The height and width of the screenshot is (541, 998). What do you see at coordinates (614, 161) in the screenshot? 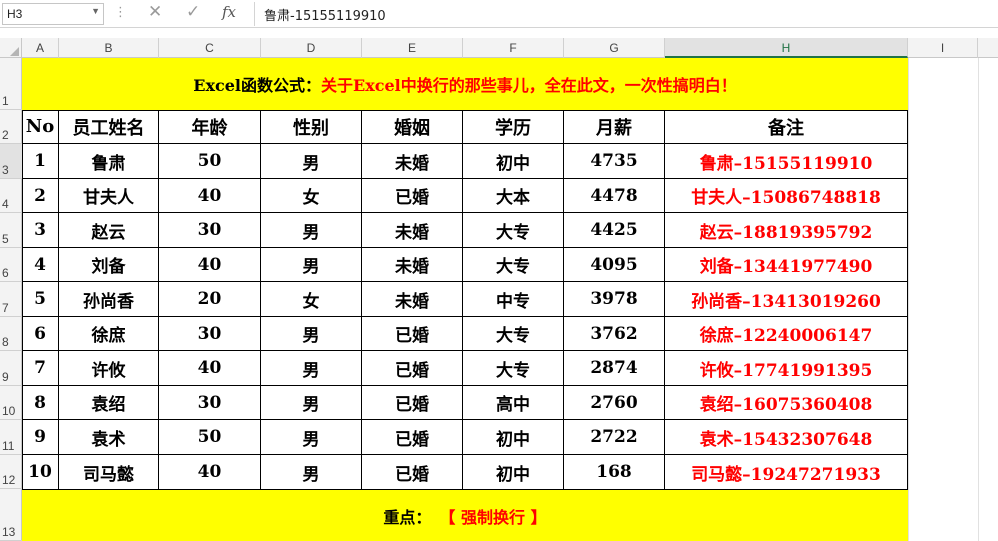
I see `cell-salary: 4735` at bounding box center [614, 161].